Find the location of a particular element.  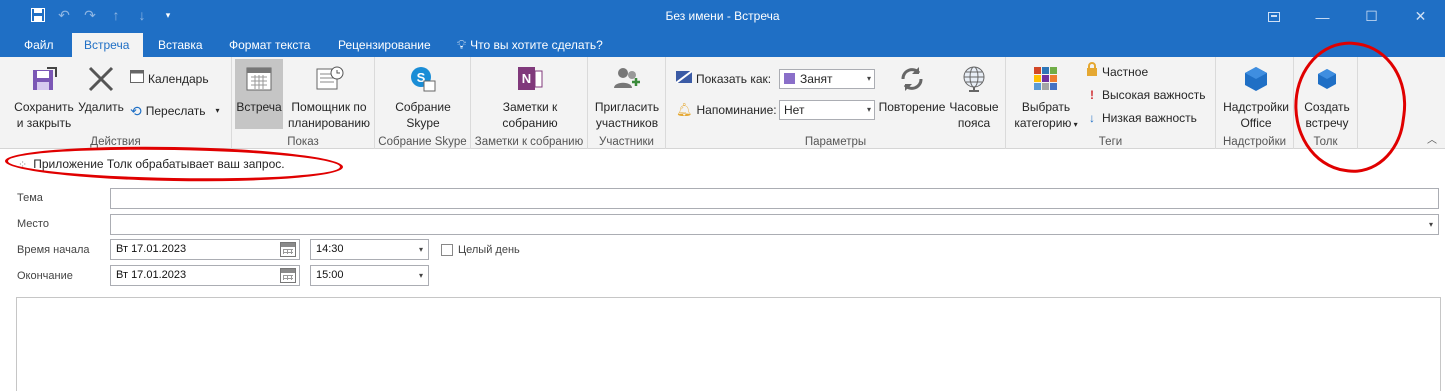

collapse-ribbon-icon: ︿ is located at coordinates (1432, 138).